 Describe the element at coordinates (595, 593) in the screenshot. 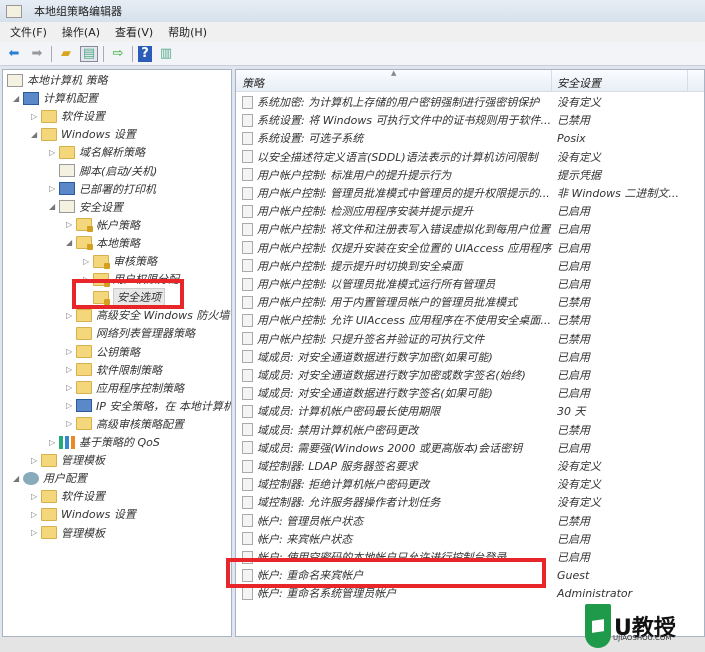

I see `policy-setting: Administrator` at that location.